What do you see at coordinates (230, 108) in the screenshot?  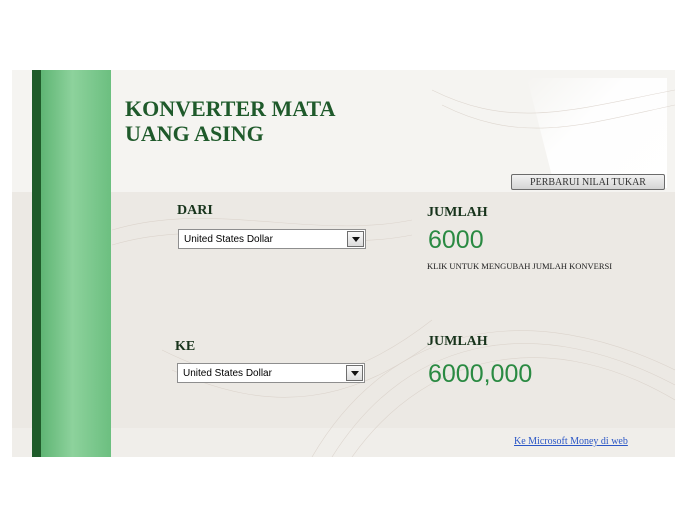 I see `title-line-1: KONVERTER MATA` at bounding box center [230, 108].